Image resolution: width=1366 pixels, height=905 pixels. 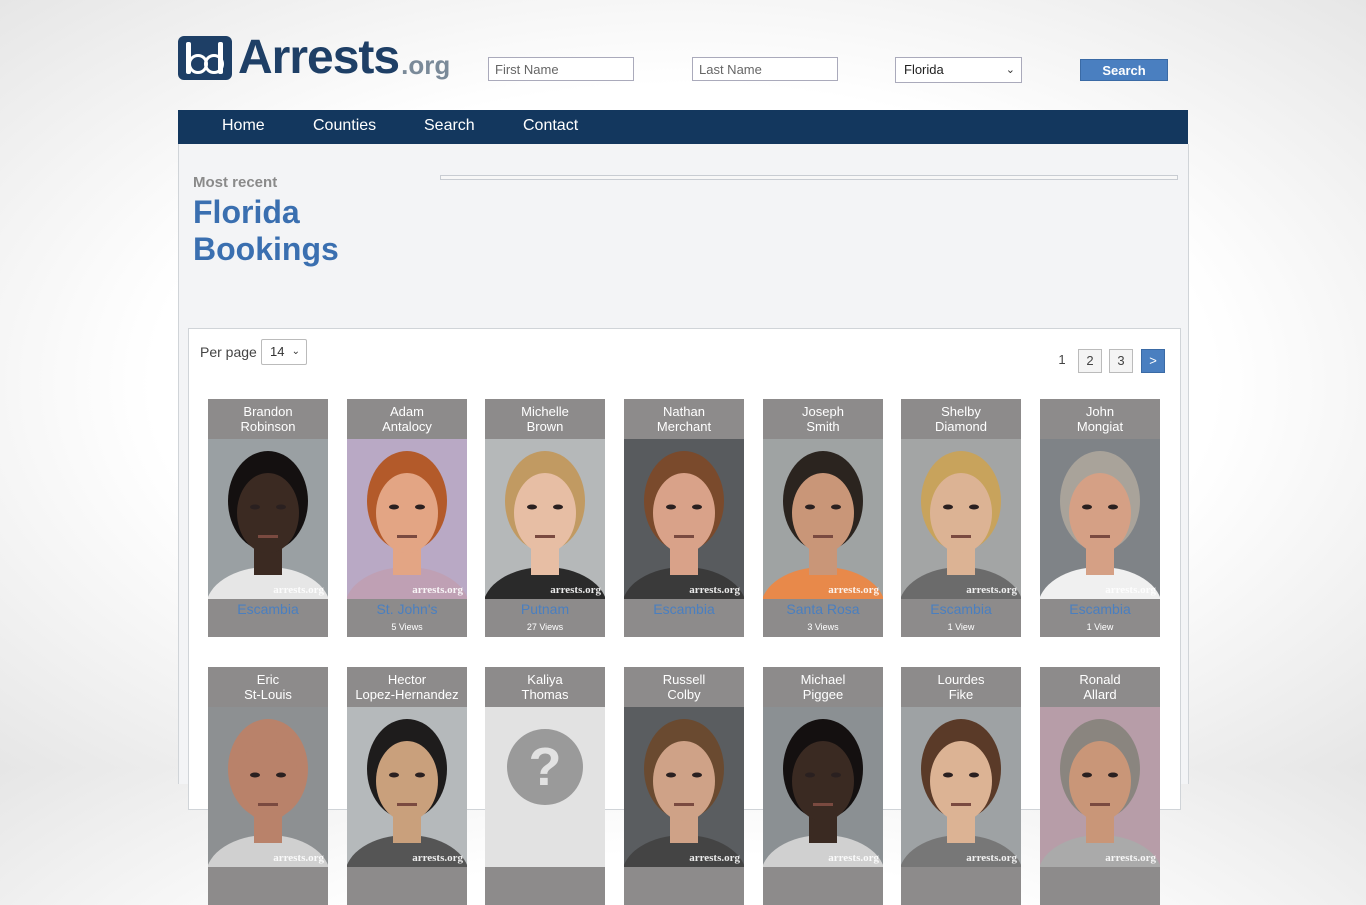 I want to click on booking-card: Russell Colby arrests.org, so click(x=684, y=786).